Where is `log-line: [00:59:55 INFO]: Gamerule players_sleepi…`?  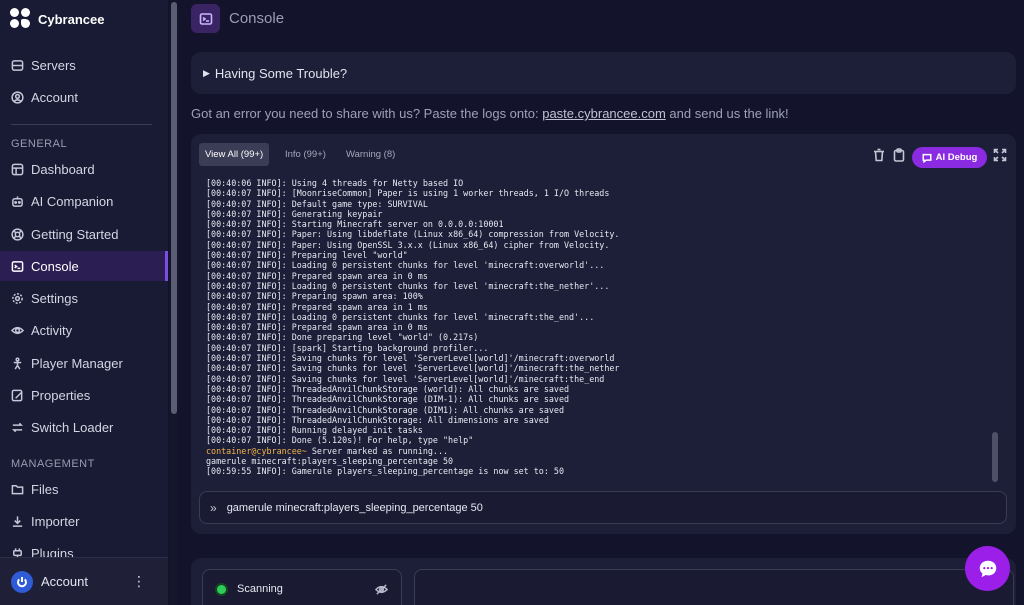
log-line: [00:59:55 INFO]: Gamerule players_sleepi… is located at coordinates (385, 471).